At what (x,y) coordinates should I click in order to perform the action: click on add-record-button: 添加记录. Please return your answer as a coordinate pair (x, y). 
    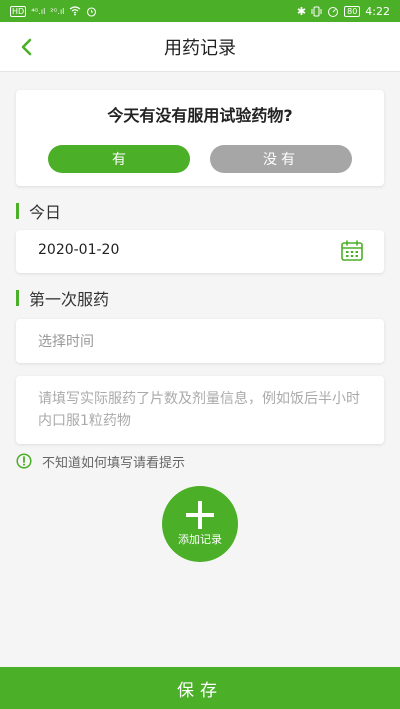
    Looking at the image, I should click on (200, 524).